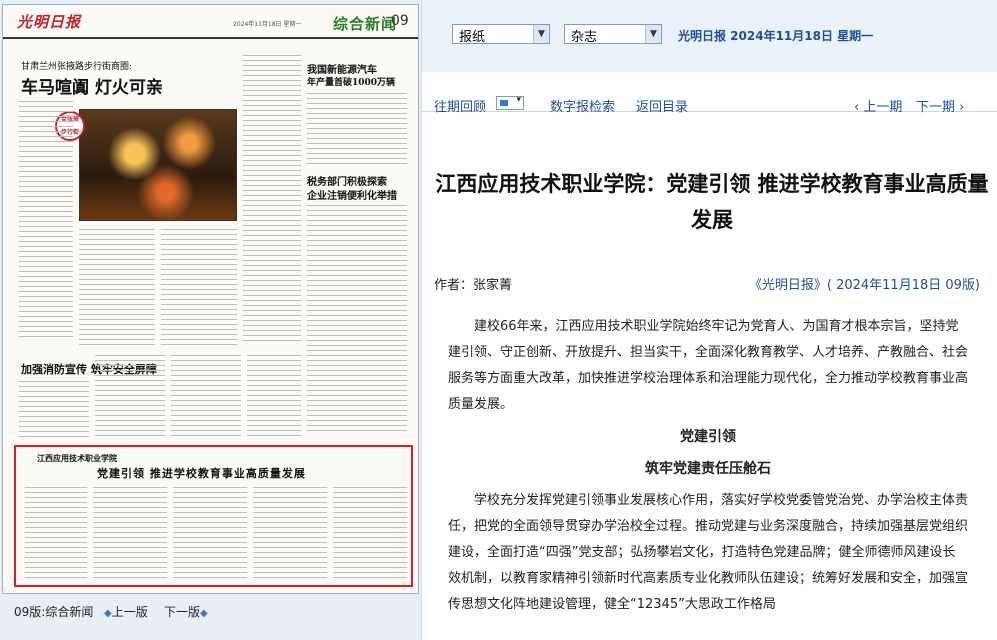  I want to click on page-footer: 09版:综合新闻 ◆上一版 下一版◆, so click(214, 611).